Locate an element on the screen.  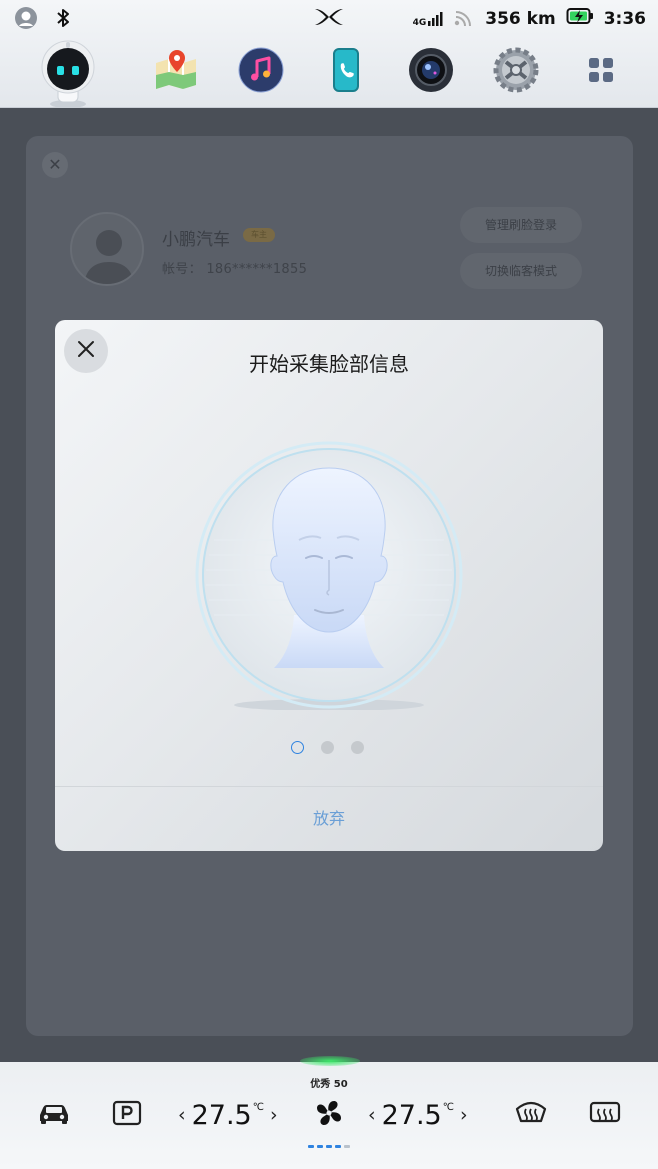
face-scan-illustration is located at coordinates (329, 575).